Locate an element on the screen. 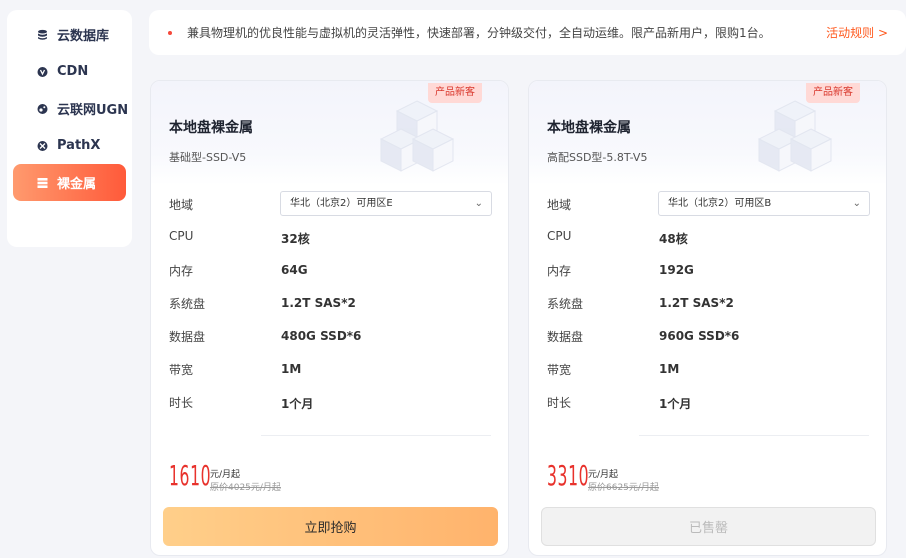 The height and width of the screenshot is (558, 906). database-icon is located at coordinates (42, 34).